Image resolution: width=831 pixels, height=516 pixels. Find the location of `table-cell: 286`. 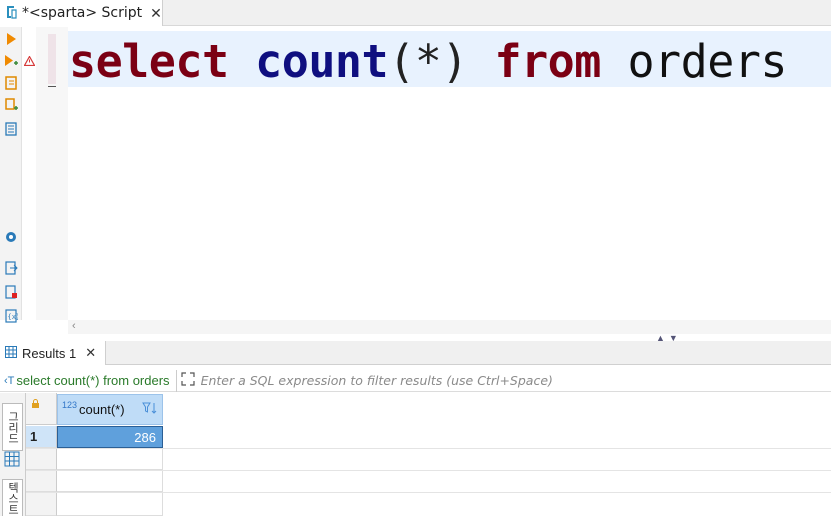

table-cell: 286 is located at coordinates (110, 437).